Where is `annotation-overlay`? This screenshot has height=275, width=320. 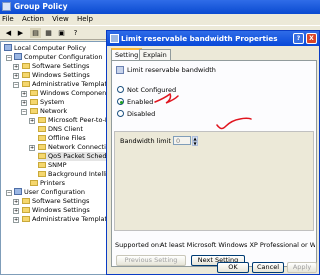
annotation-overlay is located at coordinates (203, 111).